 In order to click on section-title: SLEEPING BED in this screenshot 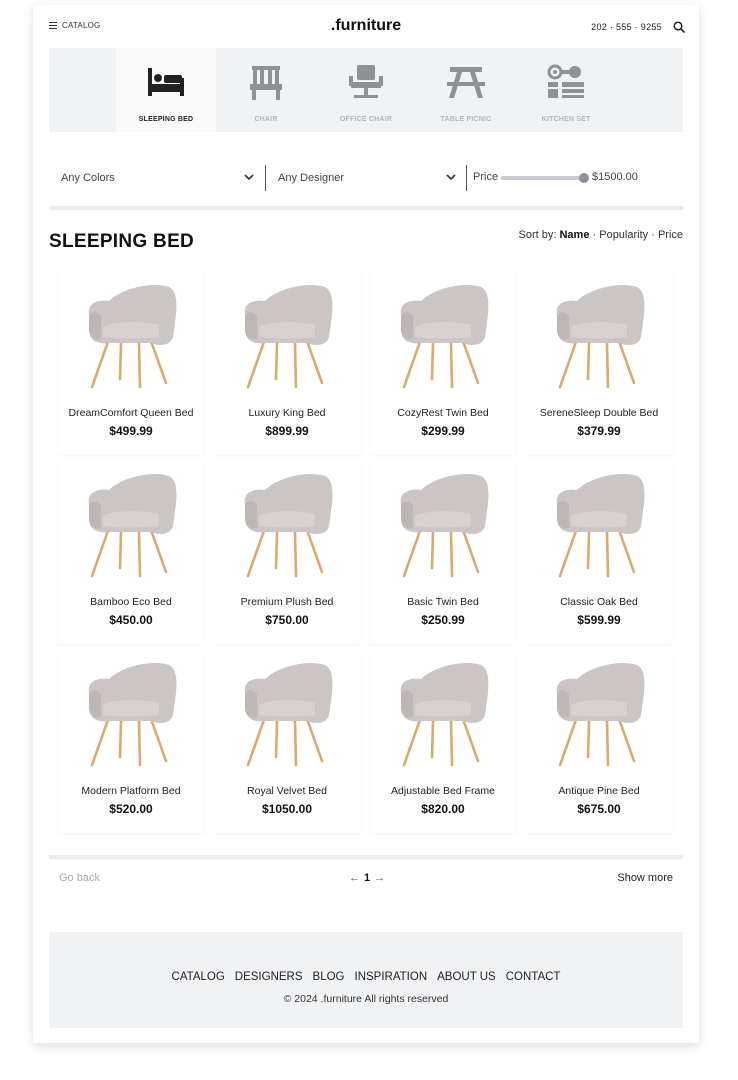, I will do `click(122, 241)`.